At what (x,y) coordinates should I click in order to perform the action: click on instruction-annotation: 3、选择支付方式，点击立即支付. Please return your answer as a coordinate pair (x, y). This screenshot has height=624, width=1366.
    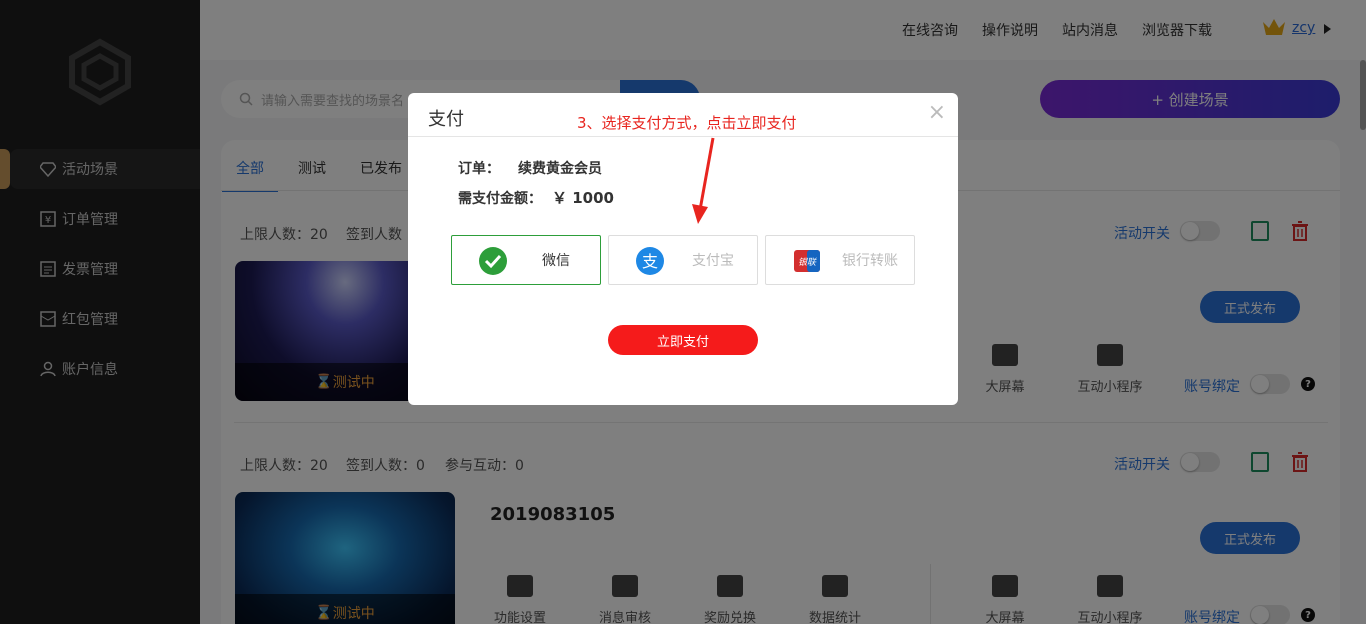
    Looking at the image, I should click on (687, 123).